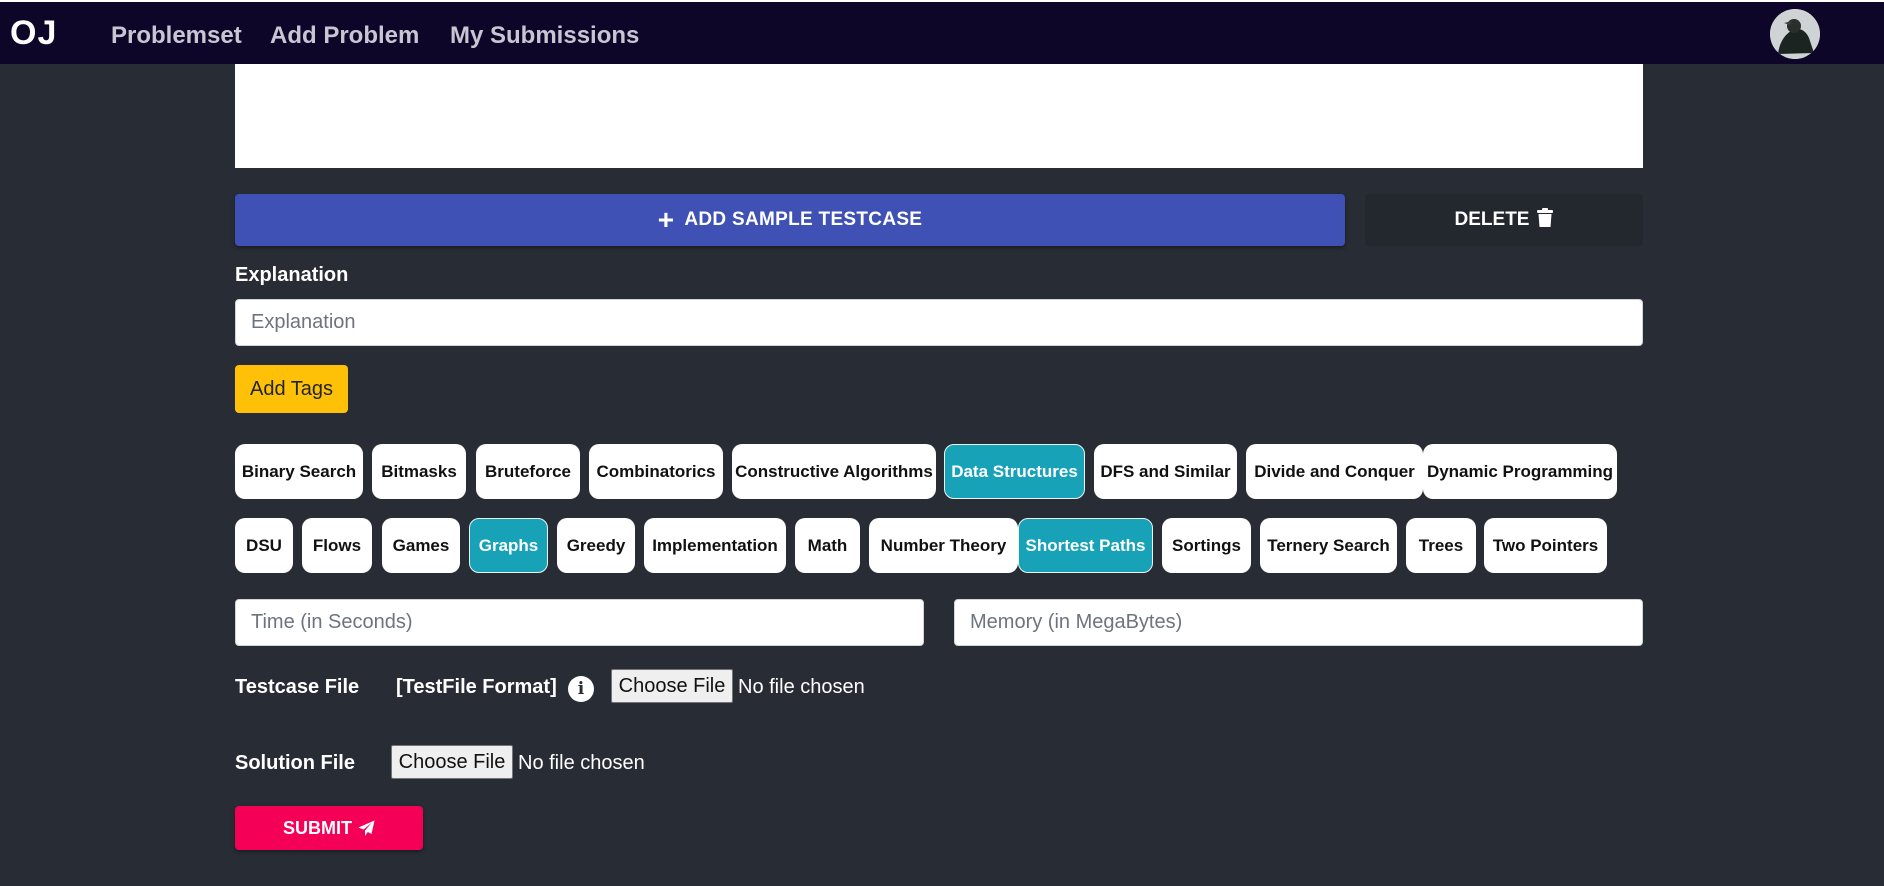 This screenshot has width=1884, height=886. I want to click on tag-math: Math, so click(827, 545).